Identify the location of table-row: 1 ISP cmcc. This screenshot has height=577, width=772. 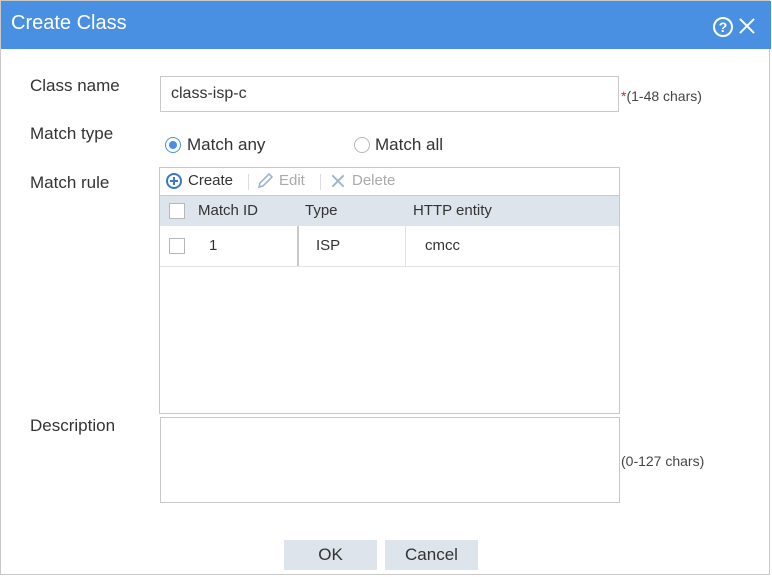
(389, 246).